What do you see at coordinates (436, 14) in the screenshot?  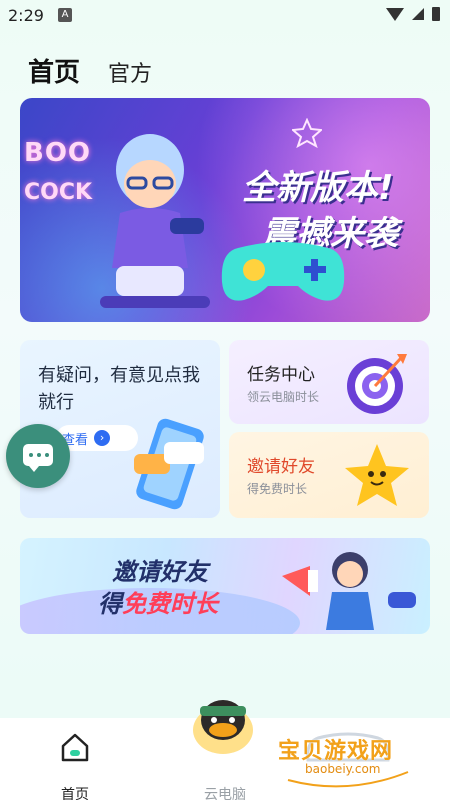 I see `battery-icon` at bounding box center [436, 14].